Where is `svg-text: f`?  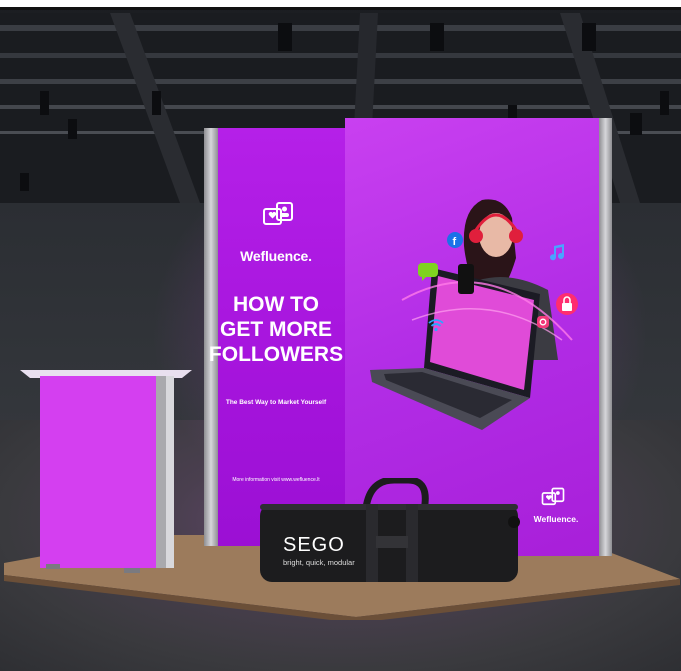
svg-text: f is located at coordinates (455, 242).